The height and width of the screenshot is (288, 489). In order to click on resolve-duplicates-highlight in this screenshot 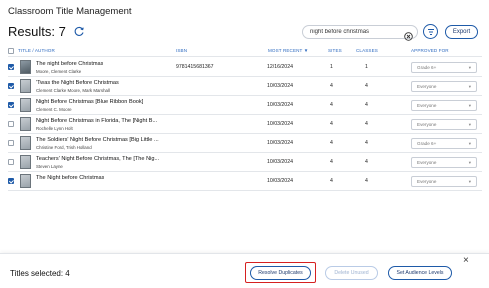, I will do `click(280, 272)`.